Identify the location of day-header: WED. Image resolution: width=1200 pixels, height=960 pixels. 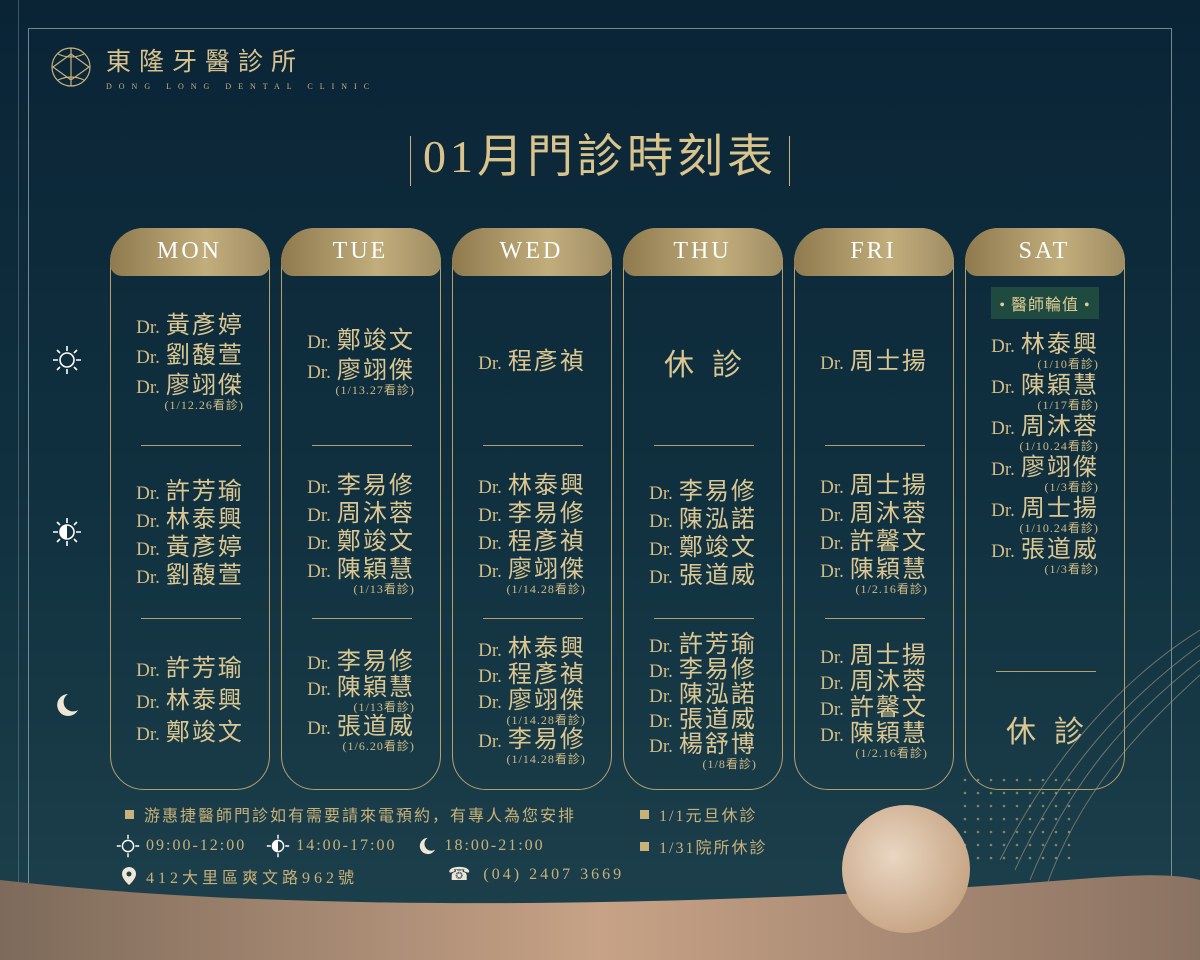
(531, 251).